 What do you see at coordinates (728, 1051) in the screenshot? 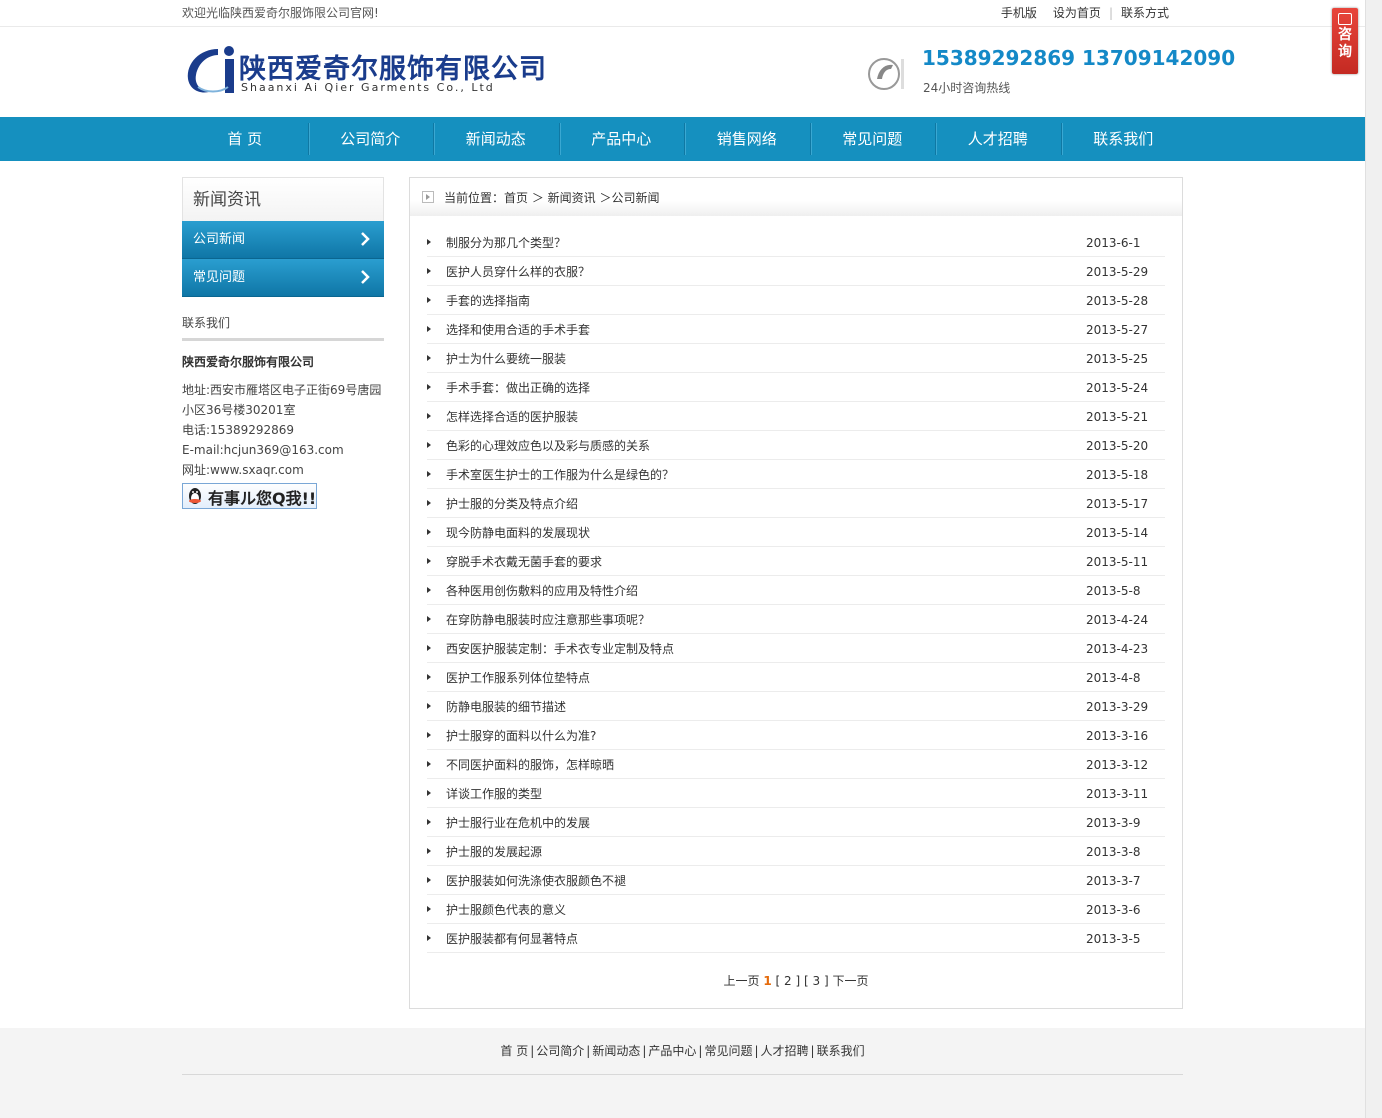
I see `footer-link-faq: 常见问题` at bounding box center [728, 1051].